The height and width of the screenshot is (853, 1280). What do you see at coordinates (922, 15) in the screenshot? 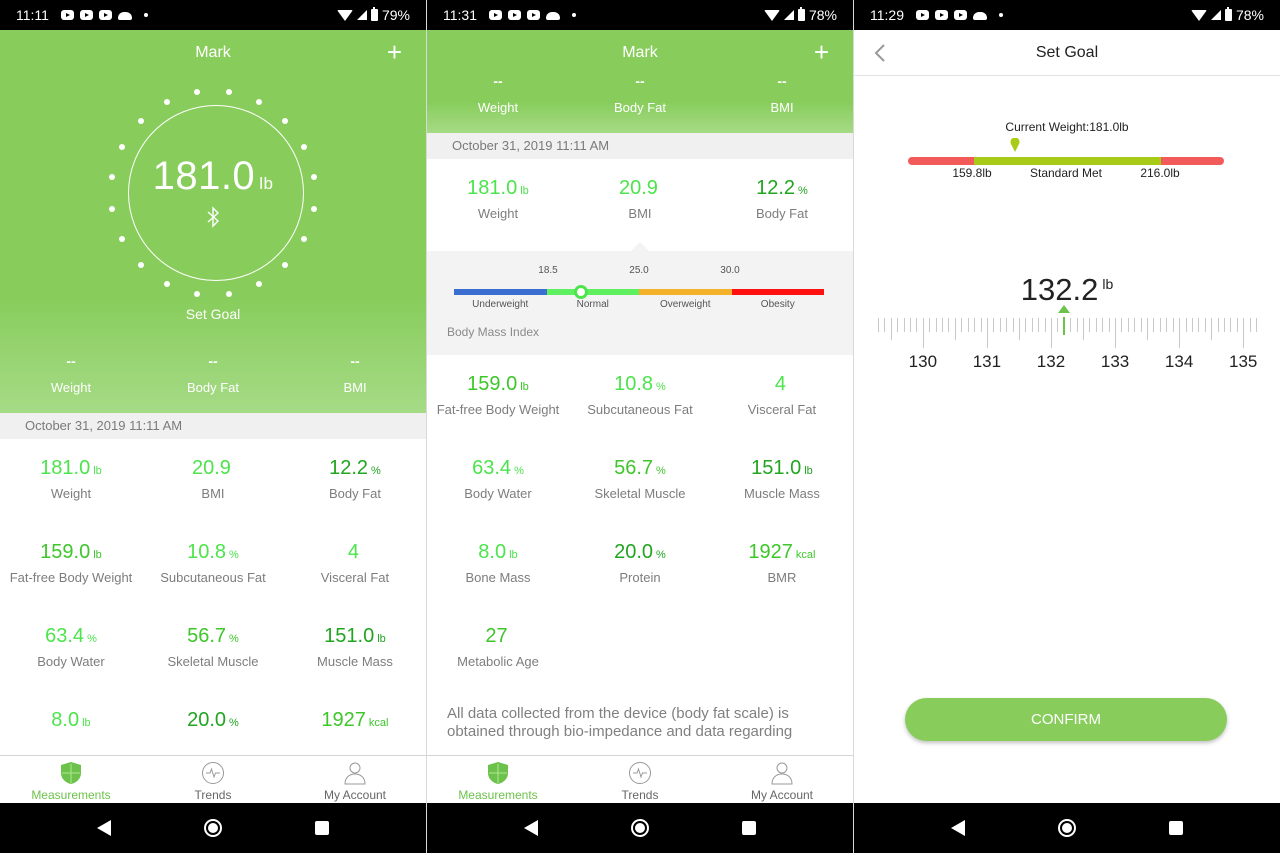
I see `youtube-notification-icon` at bounding box center [922, 15].